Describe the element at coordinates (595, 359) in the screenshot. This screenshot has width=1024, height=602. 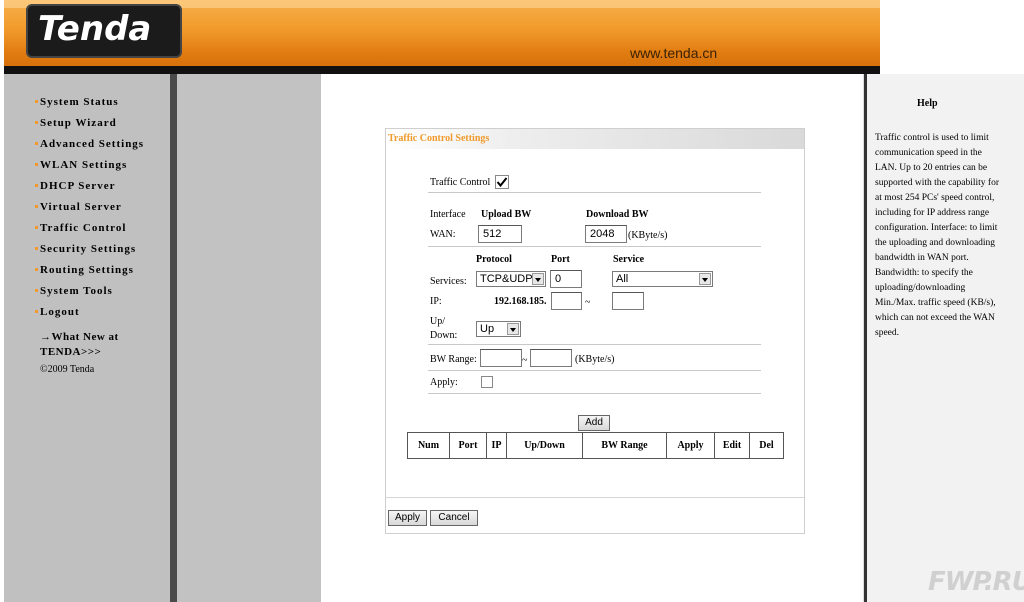
I see `bw-range-unit: (KByte/s)` at that location.